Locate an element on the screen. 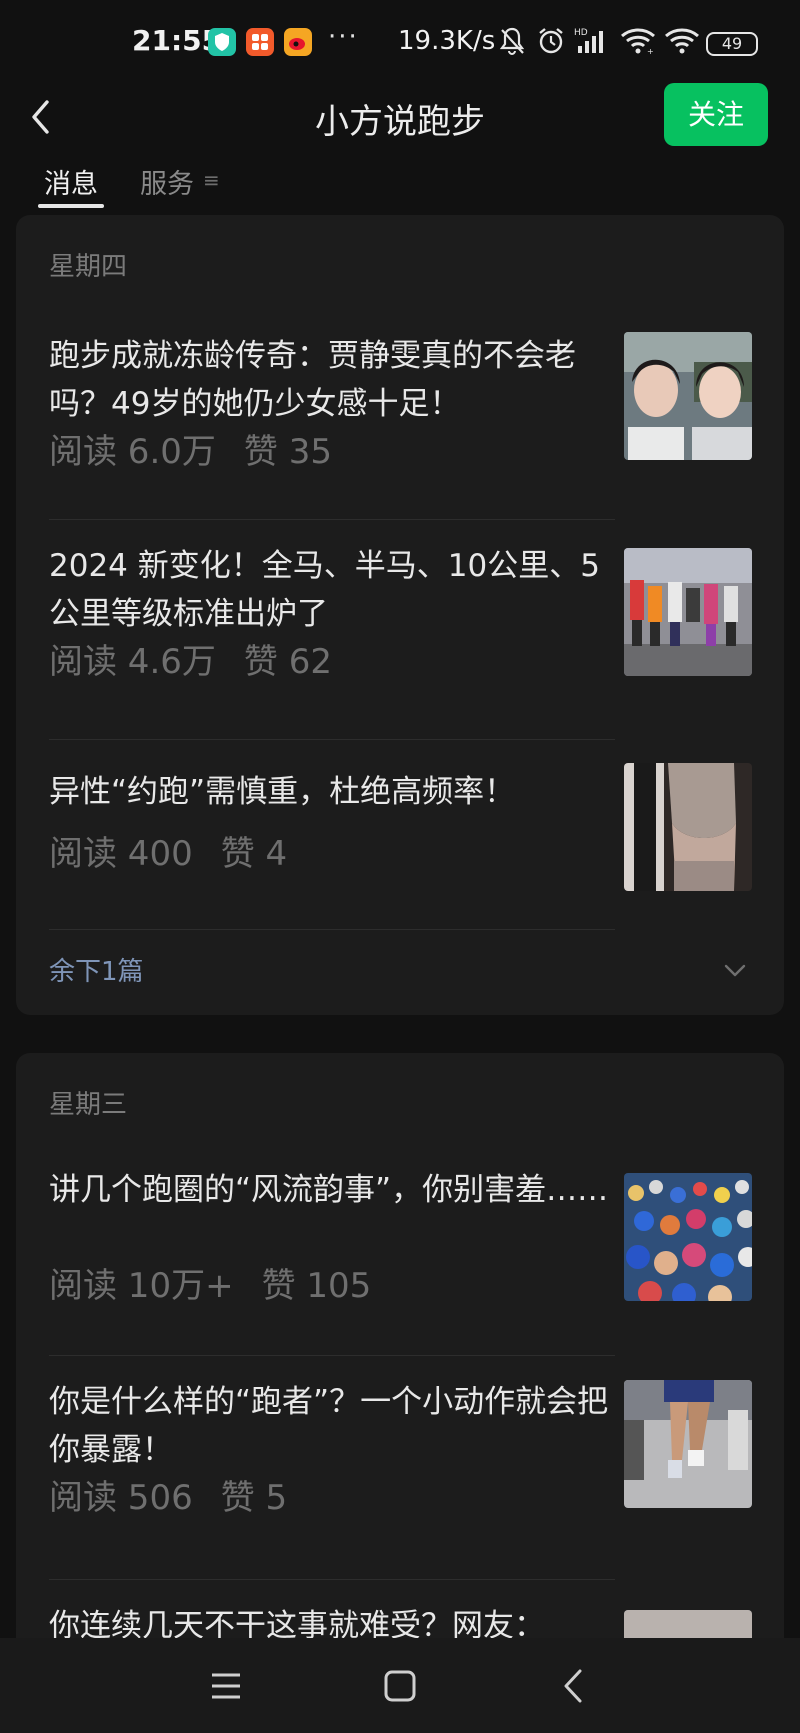 The height and width of the screenshot is (1733, 800). like-count: 赞 4 is located at coordinates (254, 854).